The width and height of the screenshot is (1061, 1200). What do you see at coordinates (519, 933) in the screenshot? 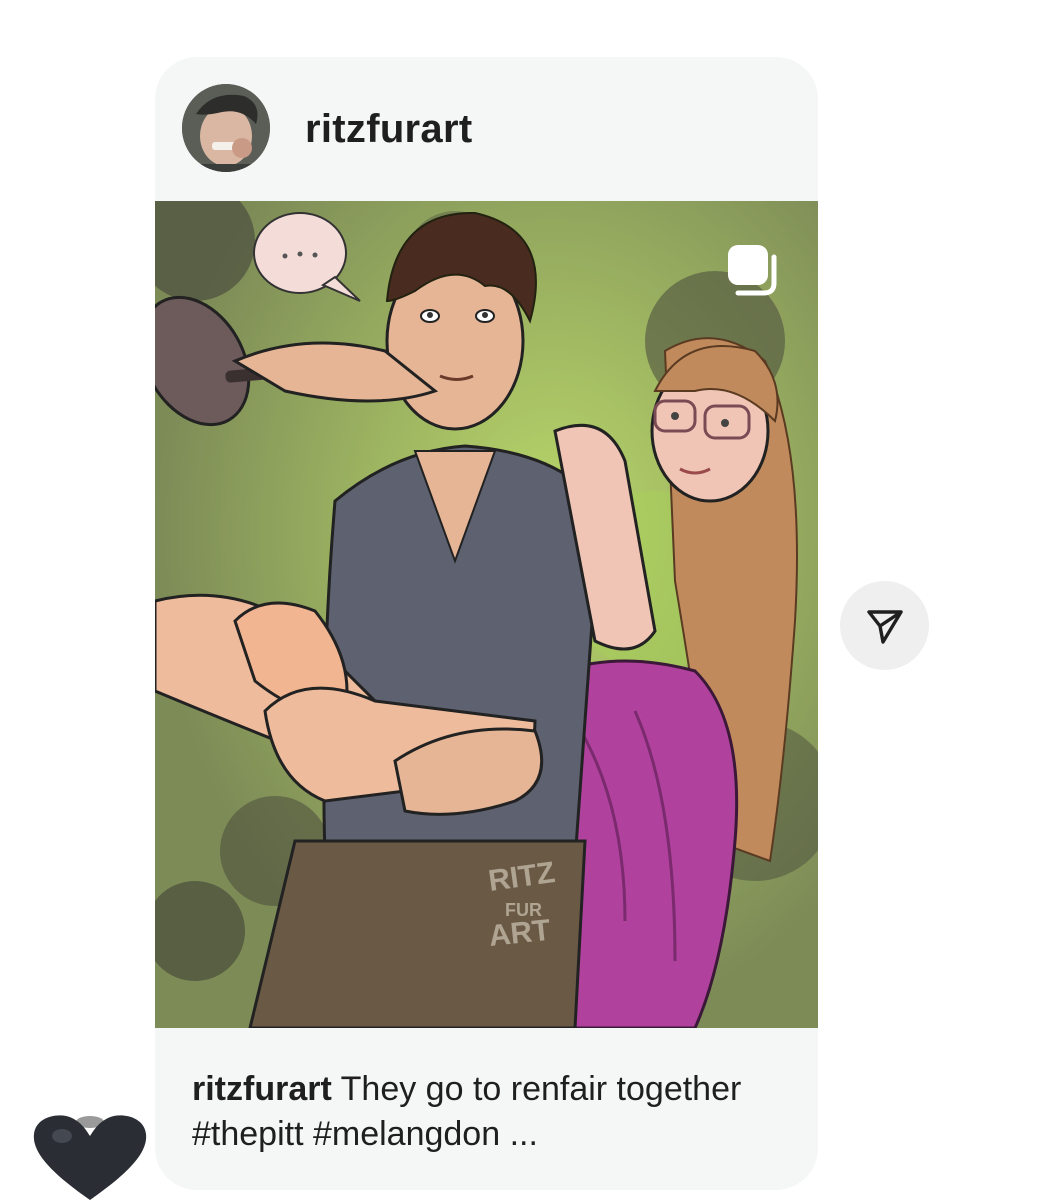
I see `svg-text: ART` at bounding box center [519, 933].